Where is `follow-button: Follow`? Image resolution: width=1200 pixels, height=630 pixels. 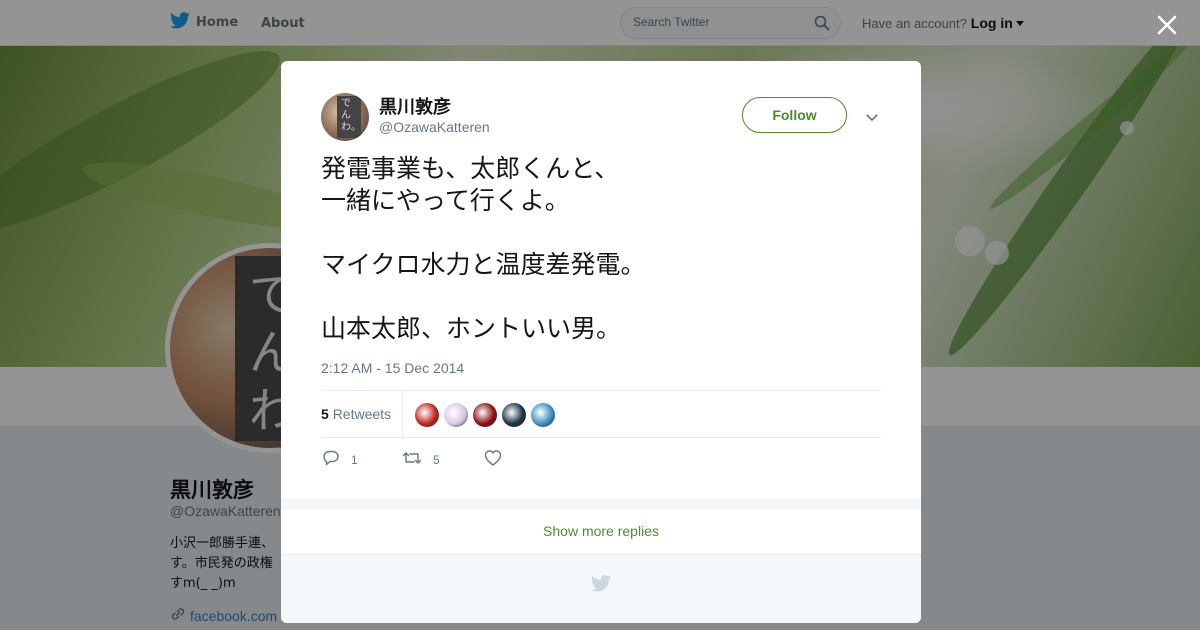 follow-button: Follow is located at coordinates (794, 115).